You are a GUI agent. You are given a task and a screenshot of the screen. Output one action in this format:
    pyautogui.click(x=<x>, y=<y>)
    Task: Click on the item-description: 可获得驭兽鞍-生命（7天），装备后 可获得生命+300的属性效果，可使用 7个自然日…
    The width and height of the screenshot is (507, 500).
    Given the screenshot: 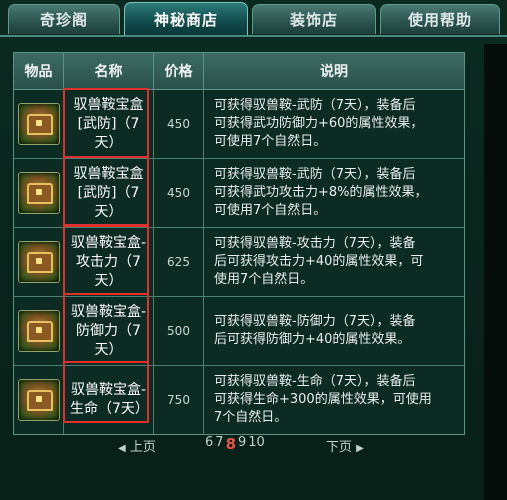 What is the action you would take?
    pyautogui.click(x=323, y=399)
    